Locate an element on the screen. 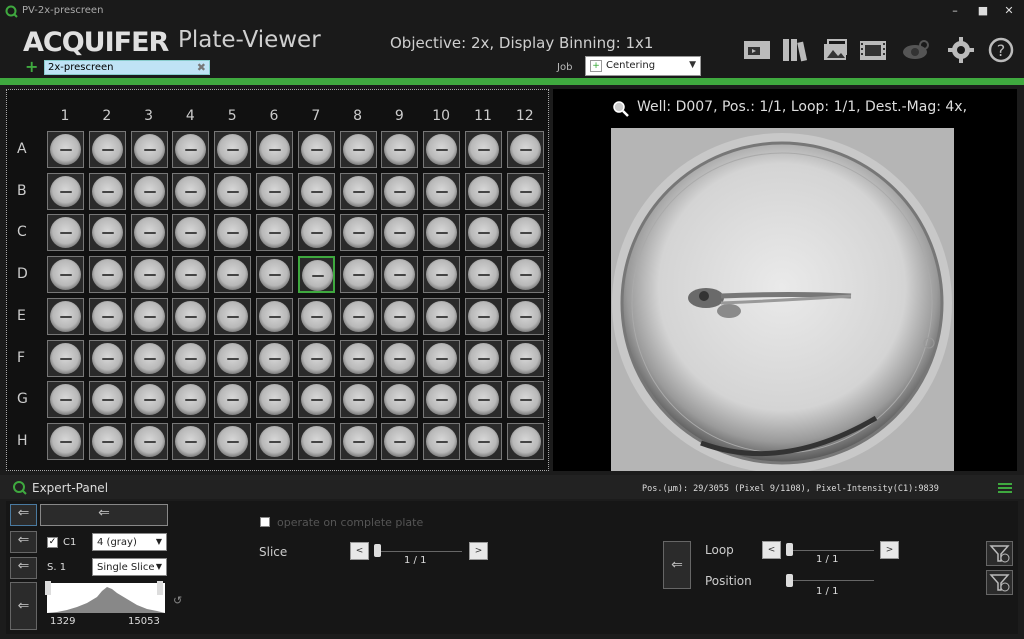 The image size is (1024, 639). settings-icon is located at coordinates (961, 50).